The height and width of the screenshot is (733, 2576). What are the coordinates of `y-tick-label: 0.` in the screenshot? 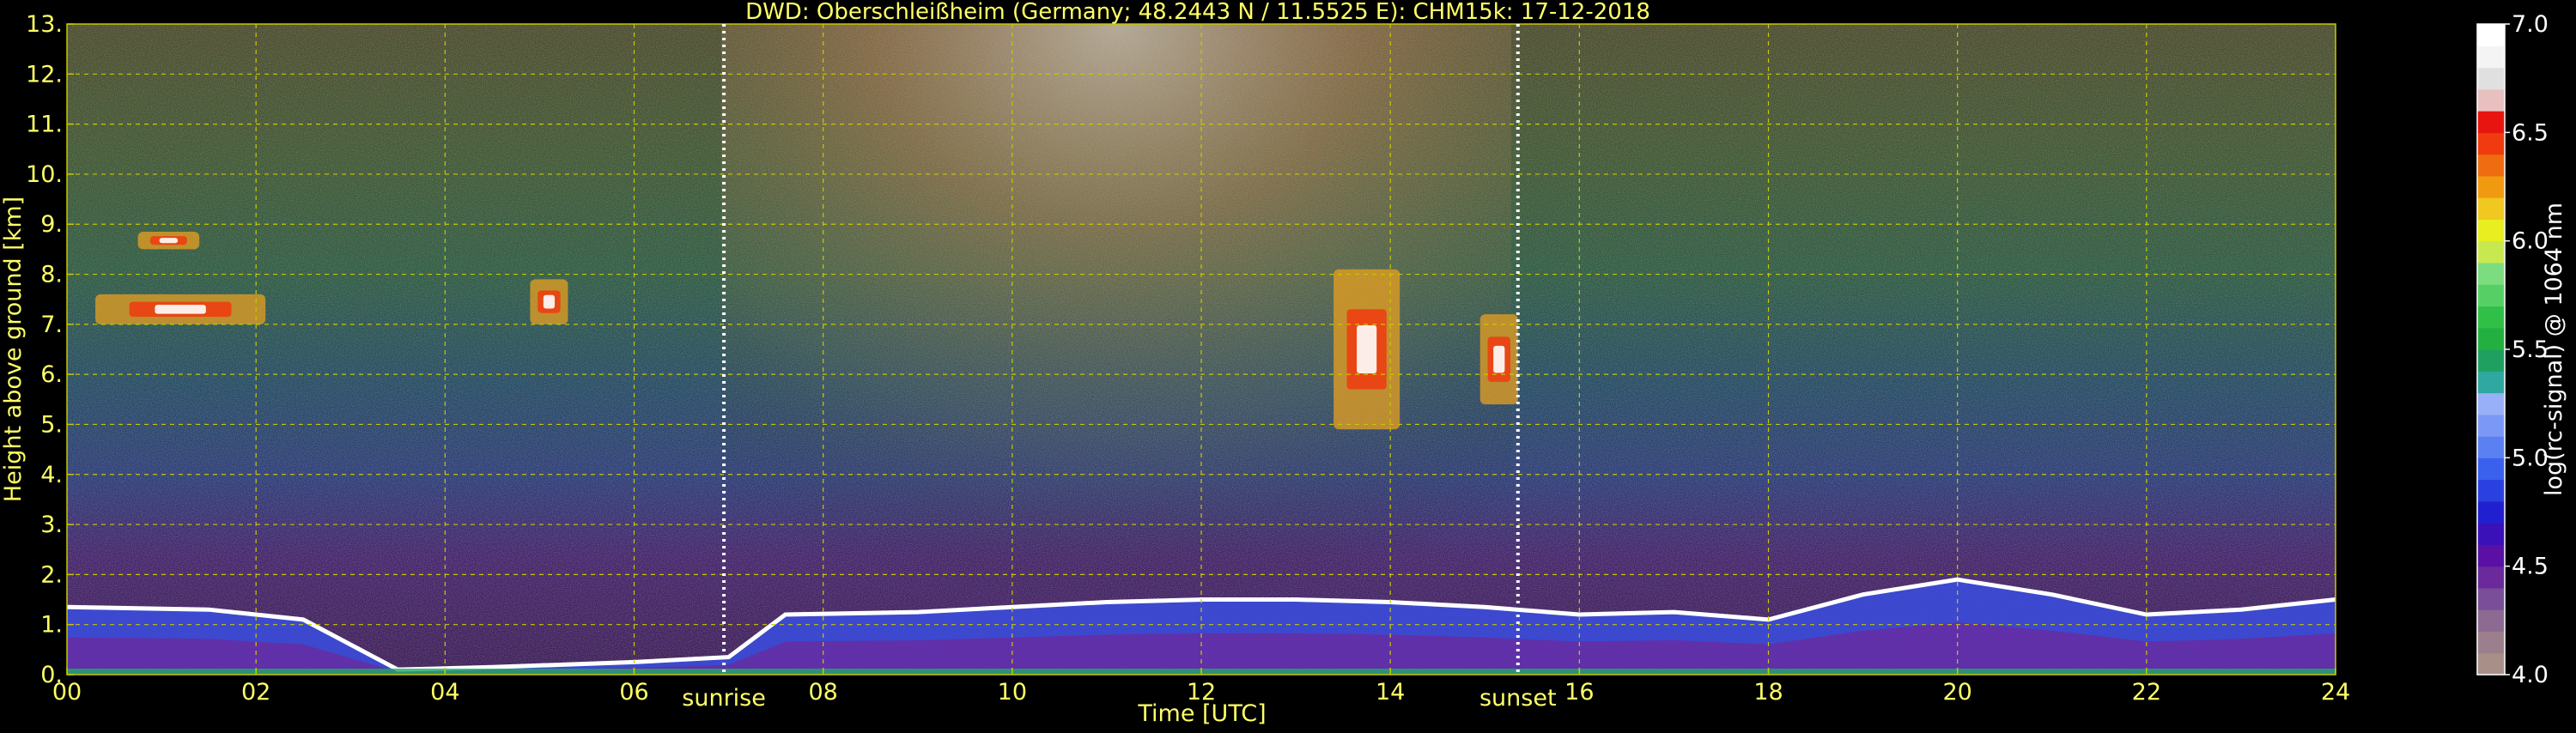 It's located at (52, 675).